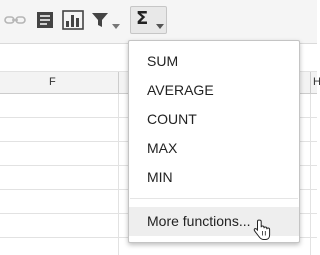  What do you see at coordinates (142, 18) in the screenshot?
I see `sigma-icon: Σ` at bounding box center [142, 18].